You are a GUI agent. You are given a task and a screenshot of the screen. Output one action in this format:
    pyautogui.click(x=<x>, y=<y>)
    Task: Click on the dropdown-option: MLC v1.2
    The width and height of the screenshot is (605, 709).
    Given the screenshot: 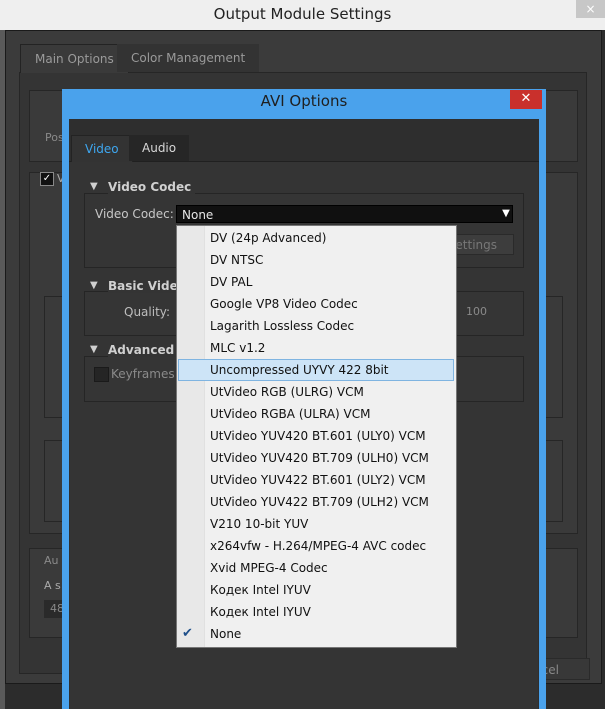 What is the action you would take?
    pyautogui.click(x=316, y=348)
    